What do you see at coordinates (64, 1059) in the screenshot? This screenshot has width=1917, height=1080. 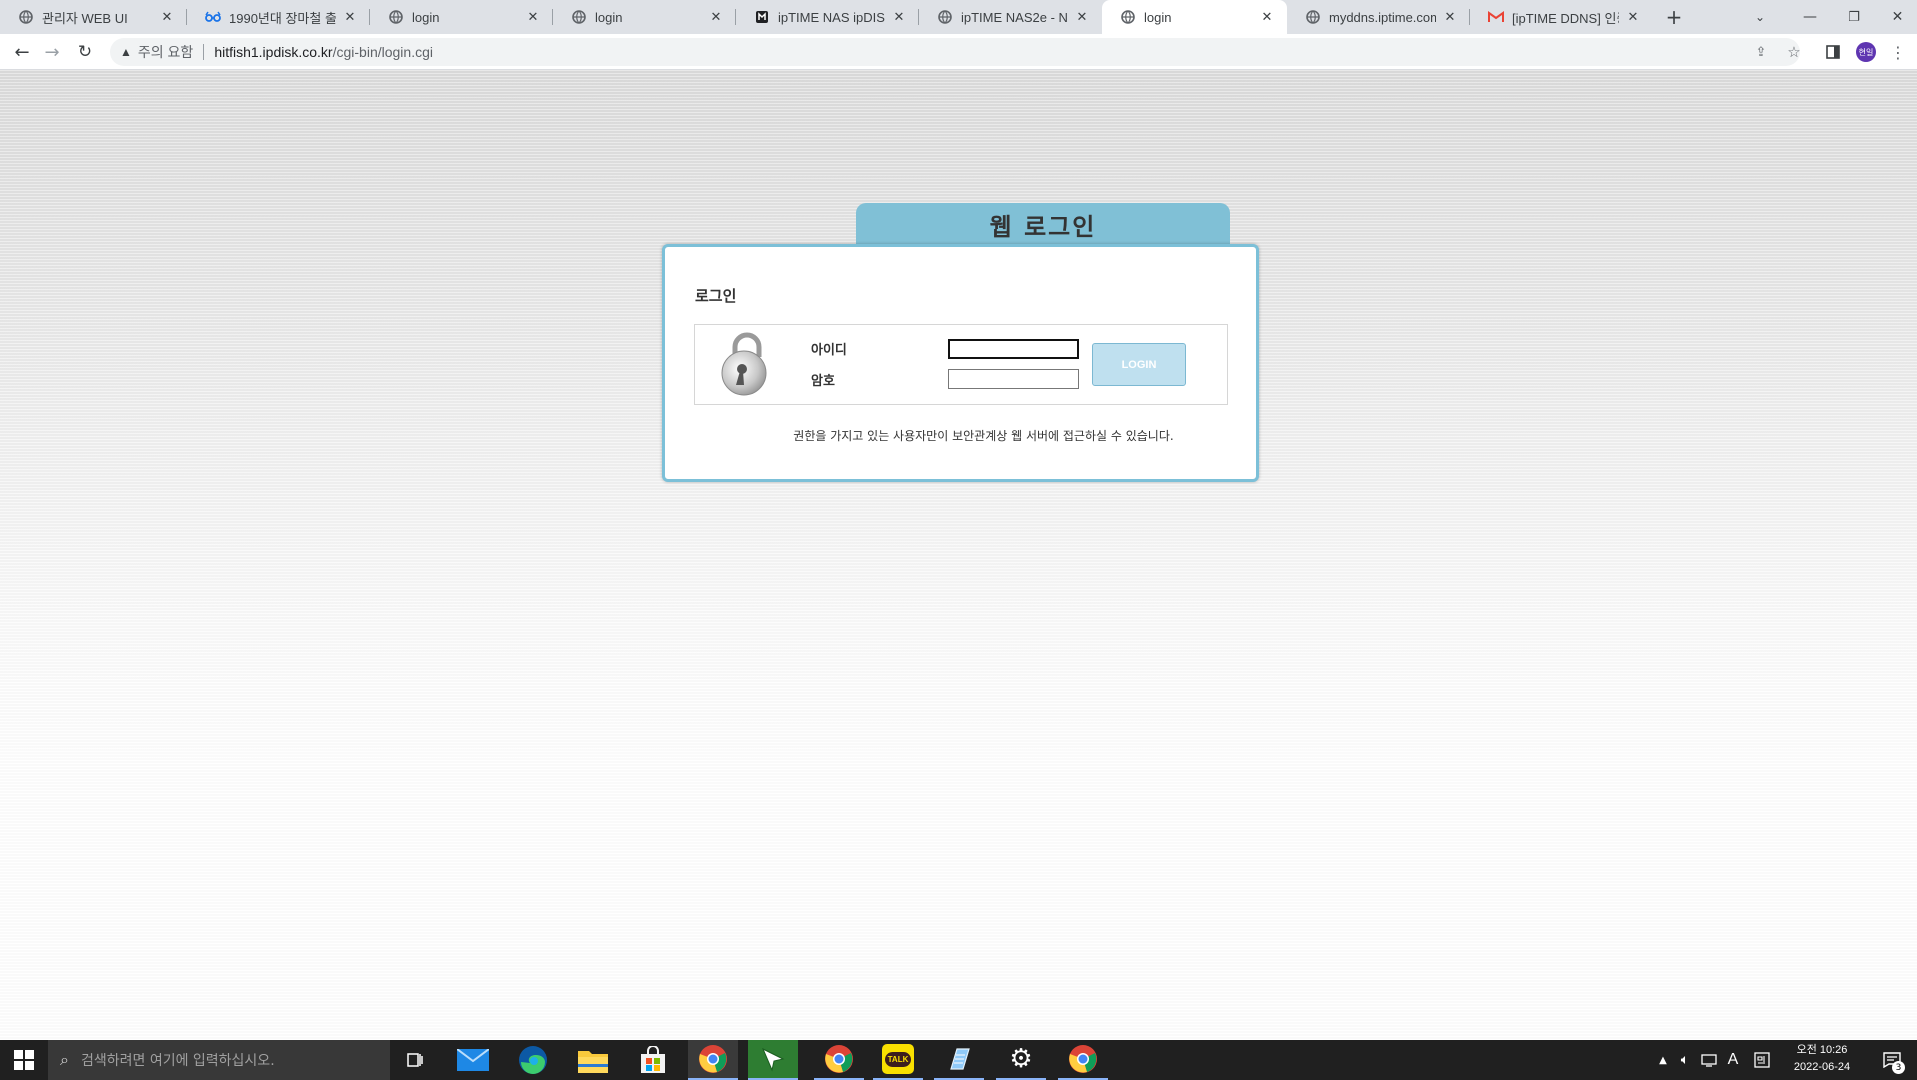 I see `search-icon: ⌕` at bounding box center [64, 1059].